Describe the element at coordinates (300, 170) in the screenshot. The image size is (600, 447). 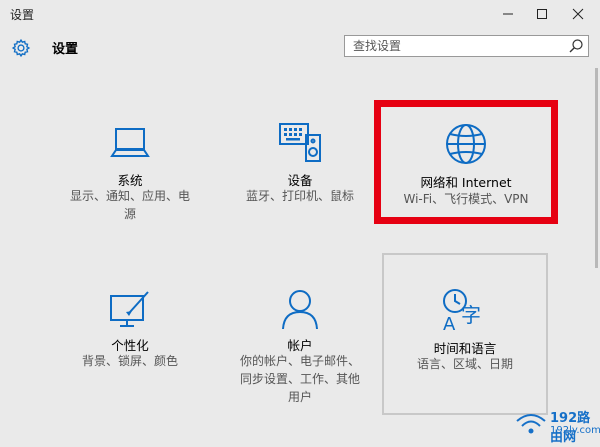
I see `tile-devices: 设备 蓝牙、打印机、鼠标` at that location.